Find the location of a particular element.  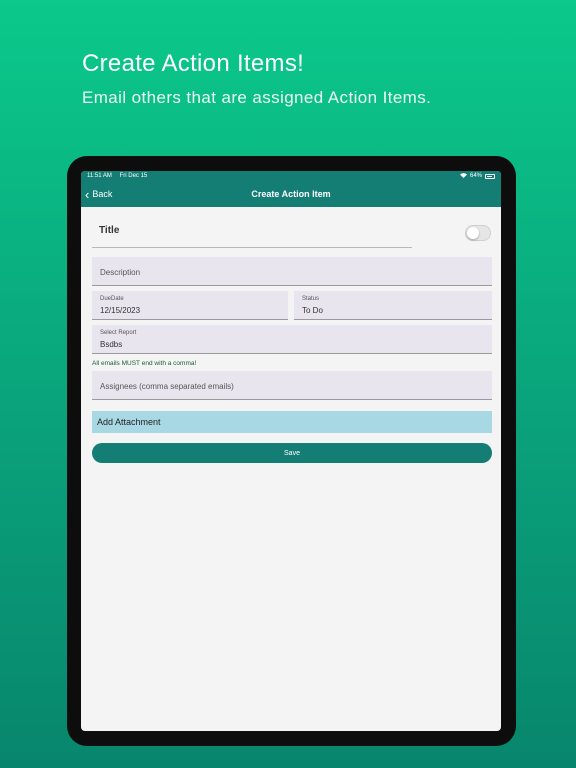

toggle-knob is located at coordinates (473, 233).